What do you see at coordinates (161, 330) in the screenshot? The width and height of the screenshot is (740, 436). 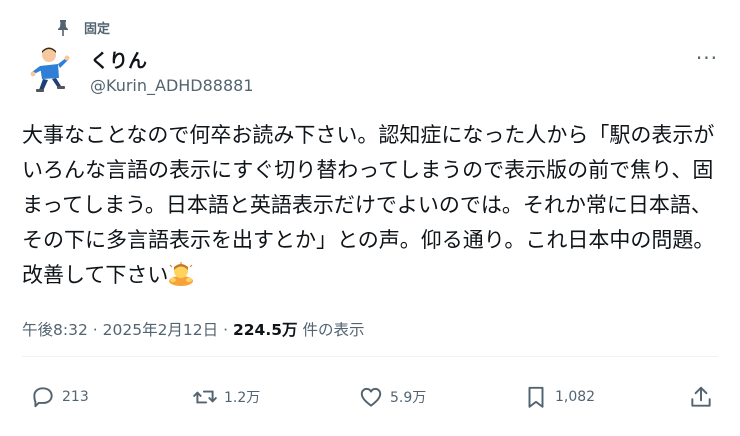 I see `tweet-date: 2025年2月12日` at bounding box center [161, 330].